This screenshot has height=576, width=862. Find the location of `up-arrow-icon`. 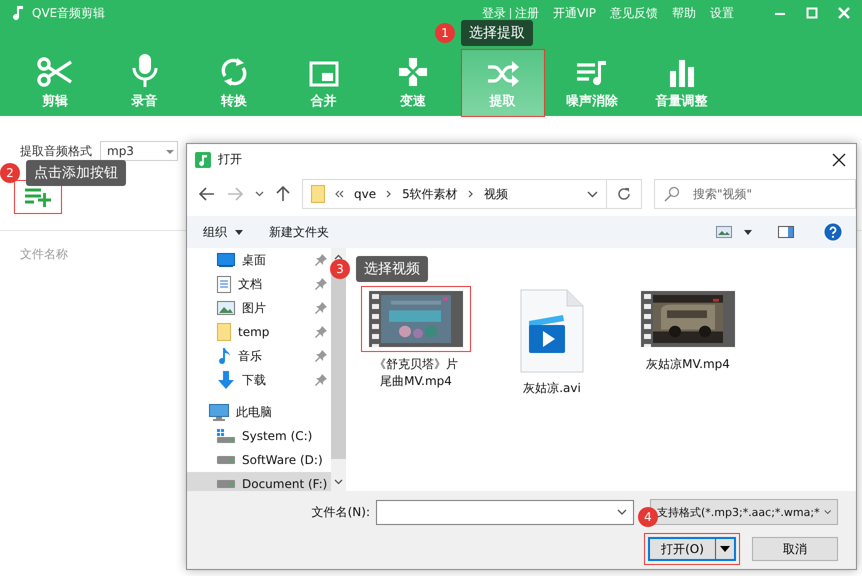

up-arrow-icon is located at coordinates (283, 194).